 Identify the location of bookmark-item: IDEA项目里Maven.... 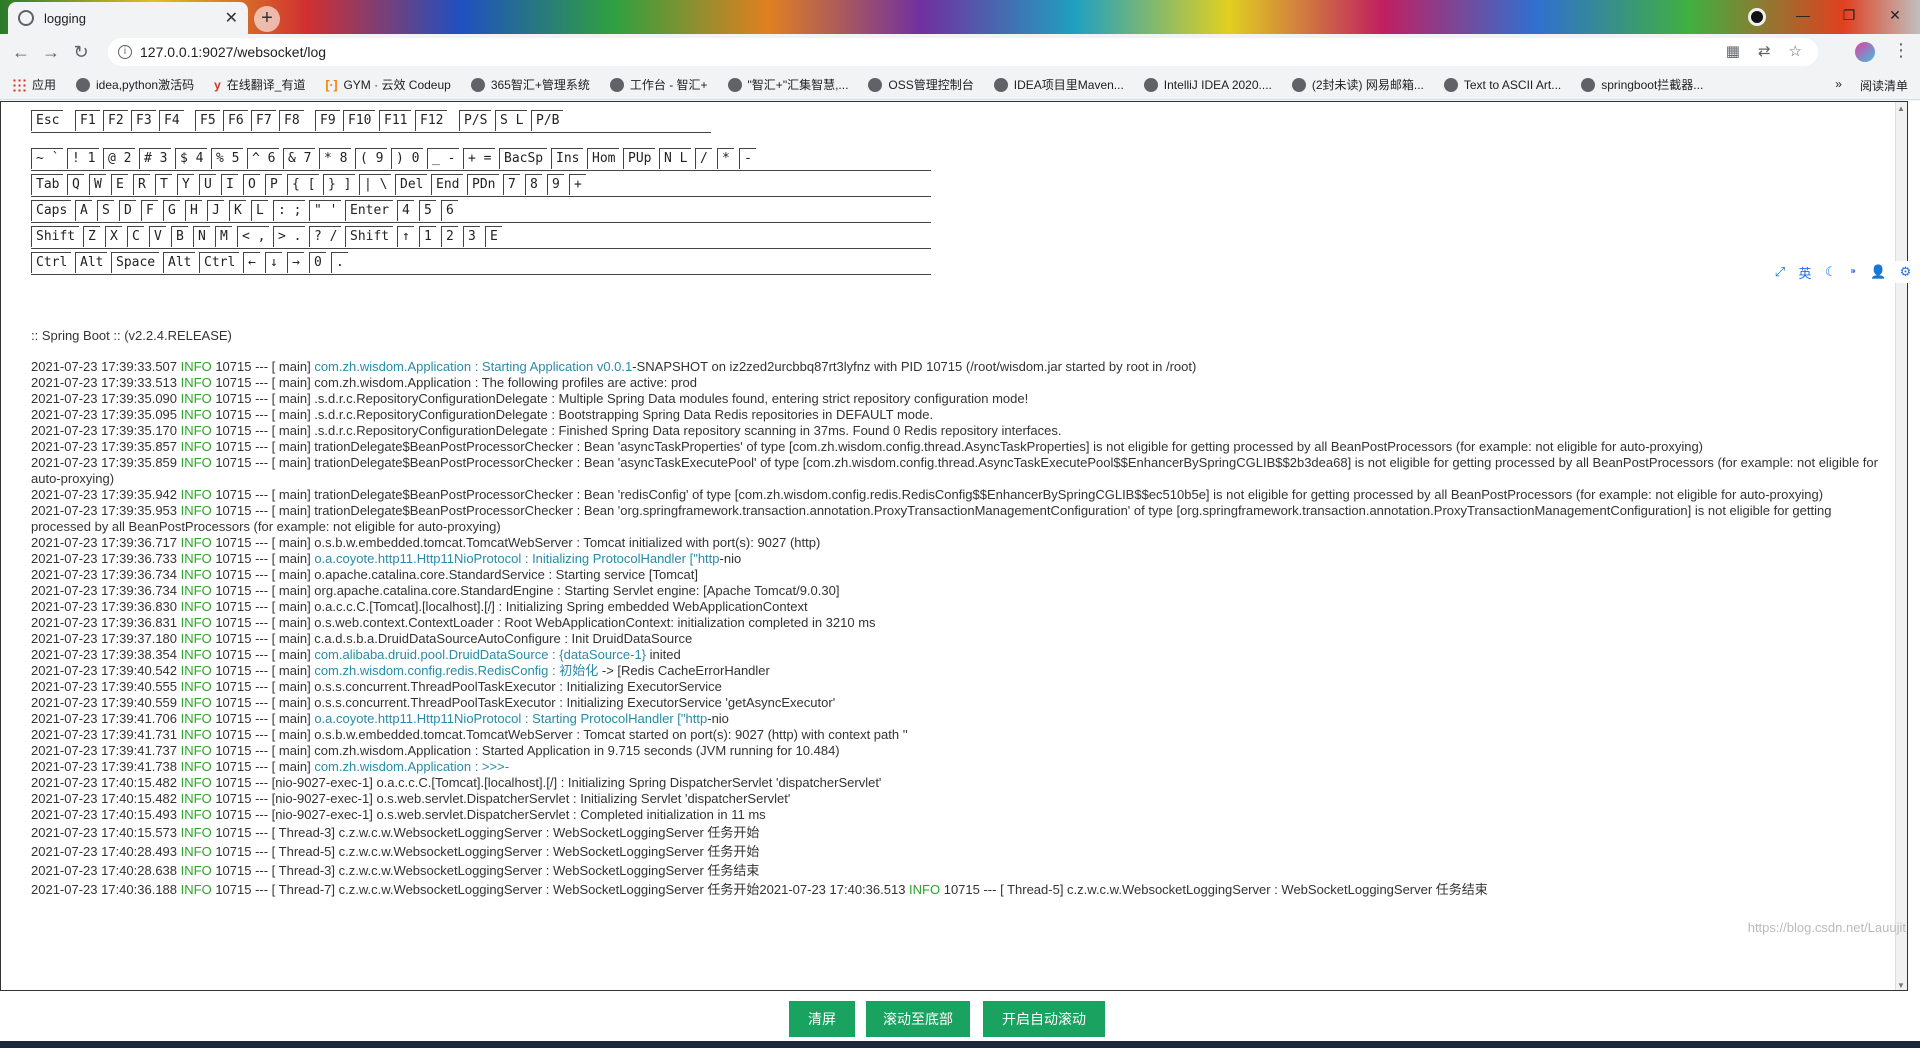
(1058, 84).